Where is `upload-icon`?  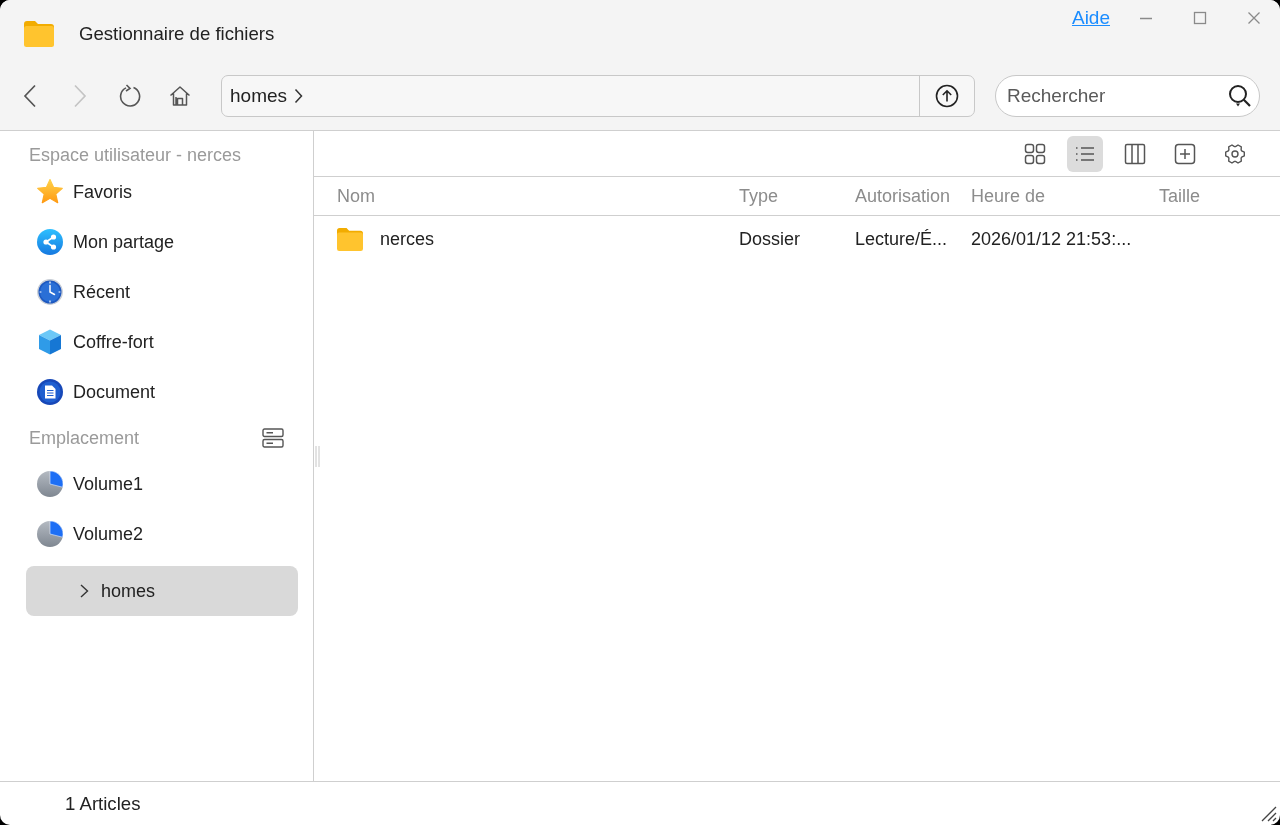
upload-icon is located at coordinates (947, 96).